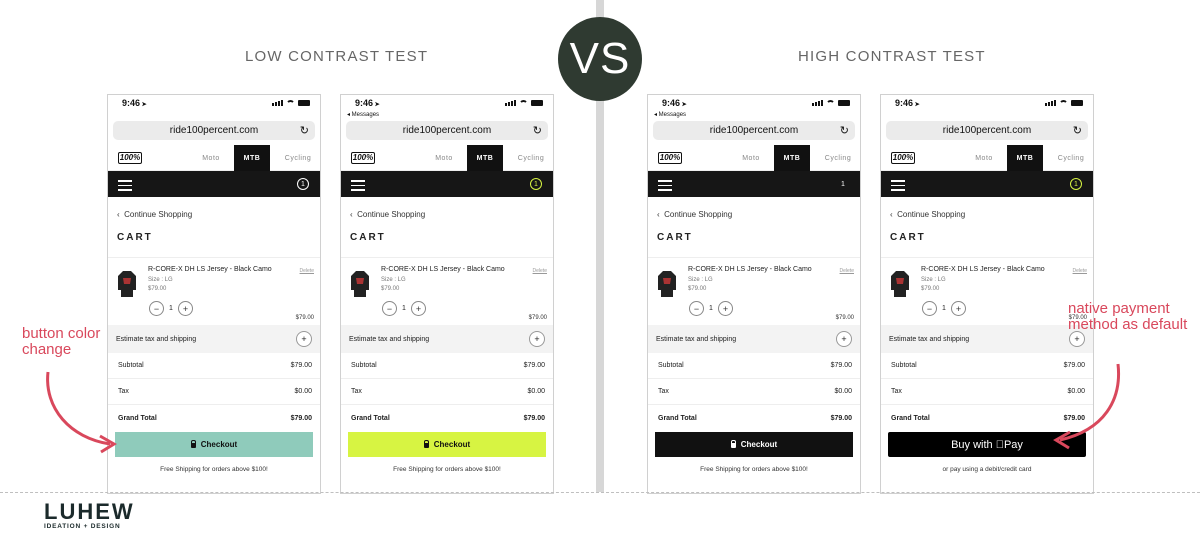  What do you see at coordinates (215, 418) in the screenshot?
I see `grand-total-row: Grand Total $79.00` at bounding box center [215, 418].